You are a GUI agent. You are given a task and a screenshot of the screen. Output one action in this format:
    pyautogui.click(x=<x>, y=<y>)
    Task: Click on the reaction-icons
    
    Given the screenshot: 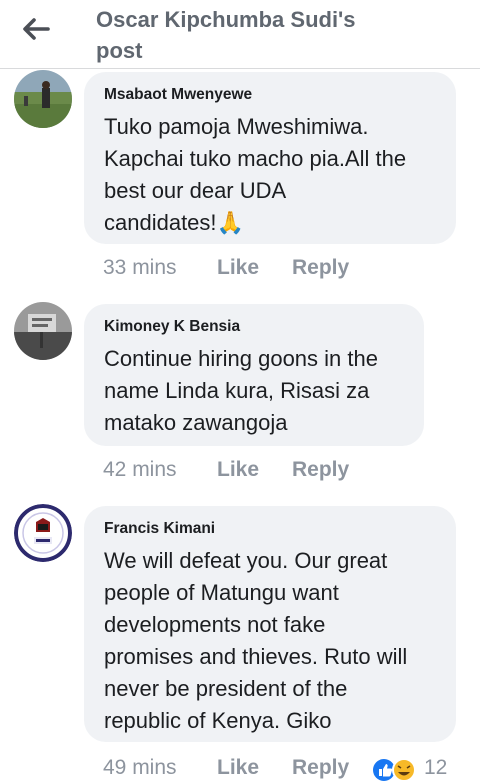 What is the action you would take?
    pyautogui.click(x=394, y=769)
    